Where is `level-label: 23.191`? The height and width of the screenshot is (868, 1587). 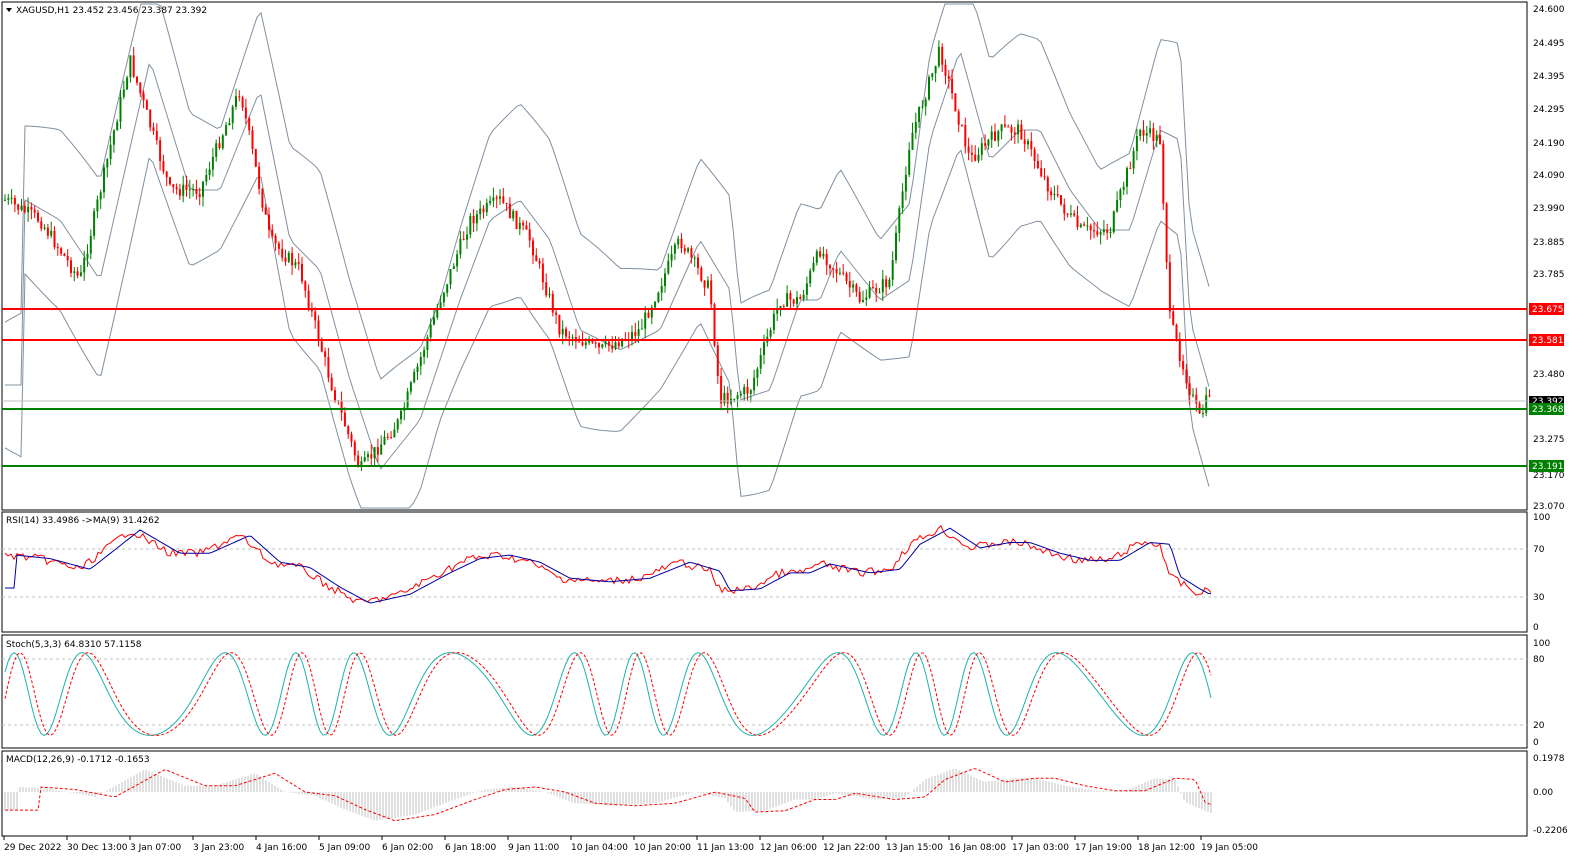
level-label: 23.191 is located at coordinates (1548, 467).